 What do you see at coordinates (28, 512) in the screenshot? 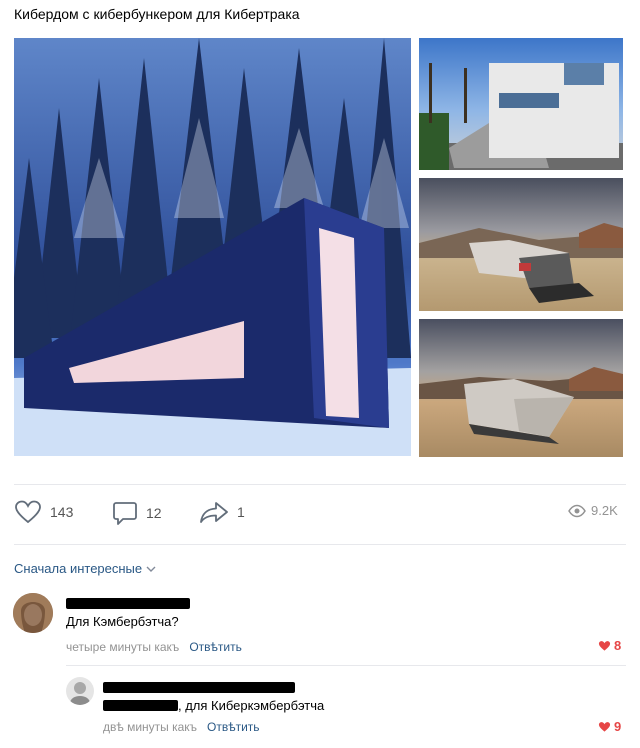
I see `heart-icon` at bounding box center [28, 512].